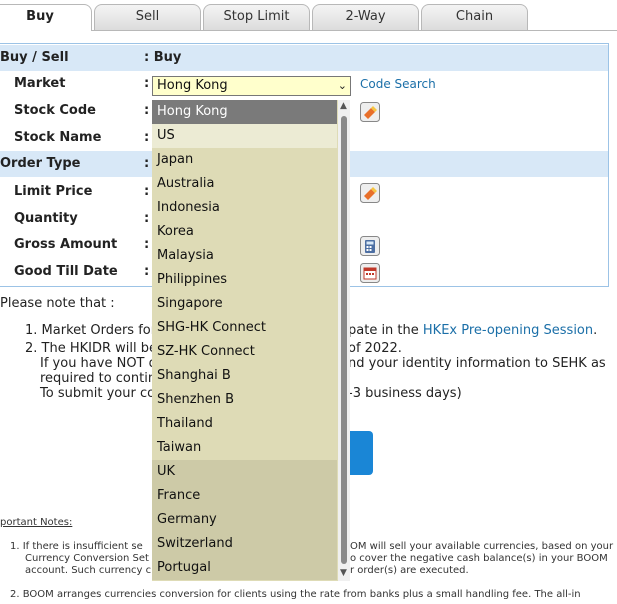 Image resolution: width=617 pixels, height=604 pixels. I want to click on calendar-icon, so click(370, 273).